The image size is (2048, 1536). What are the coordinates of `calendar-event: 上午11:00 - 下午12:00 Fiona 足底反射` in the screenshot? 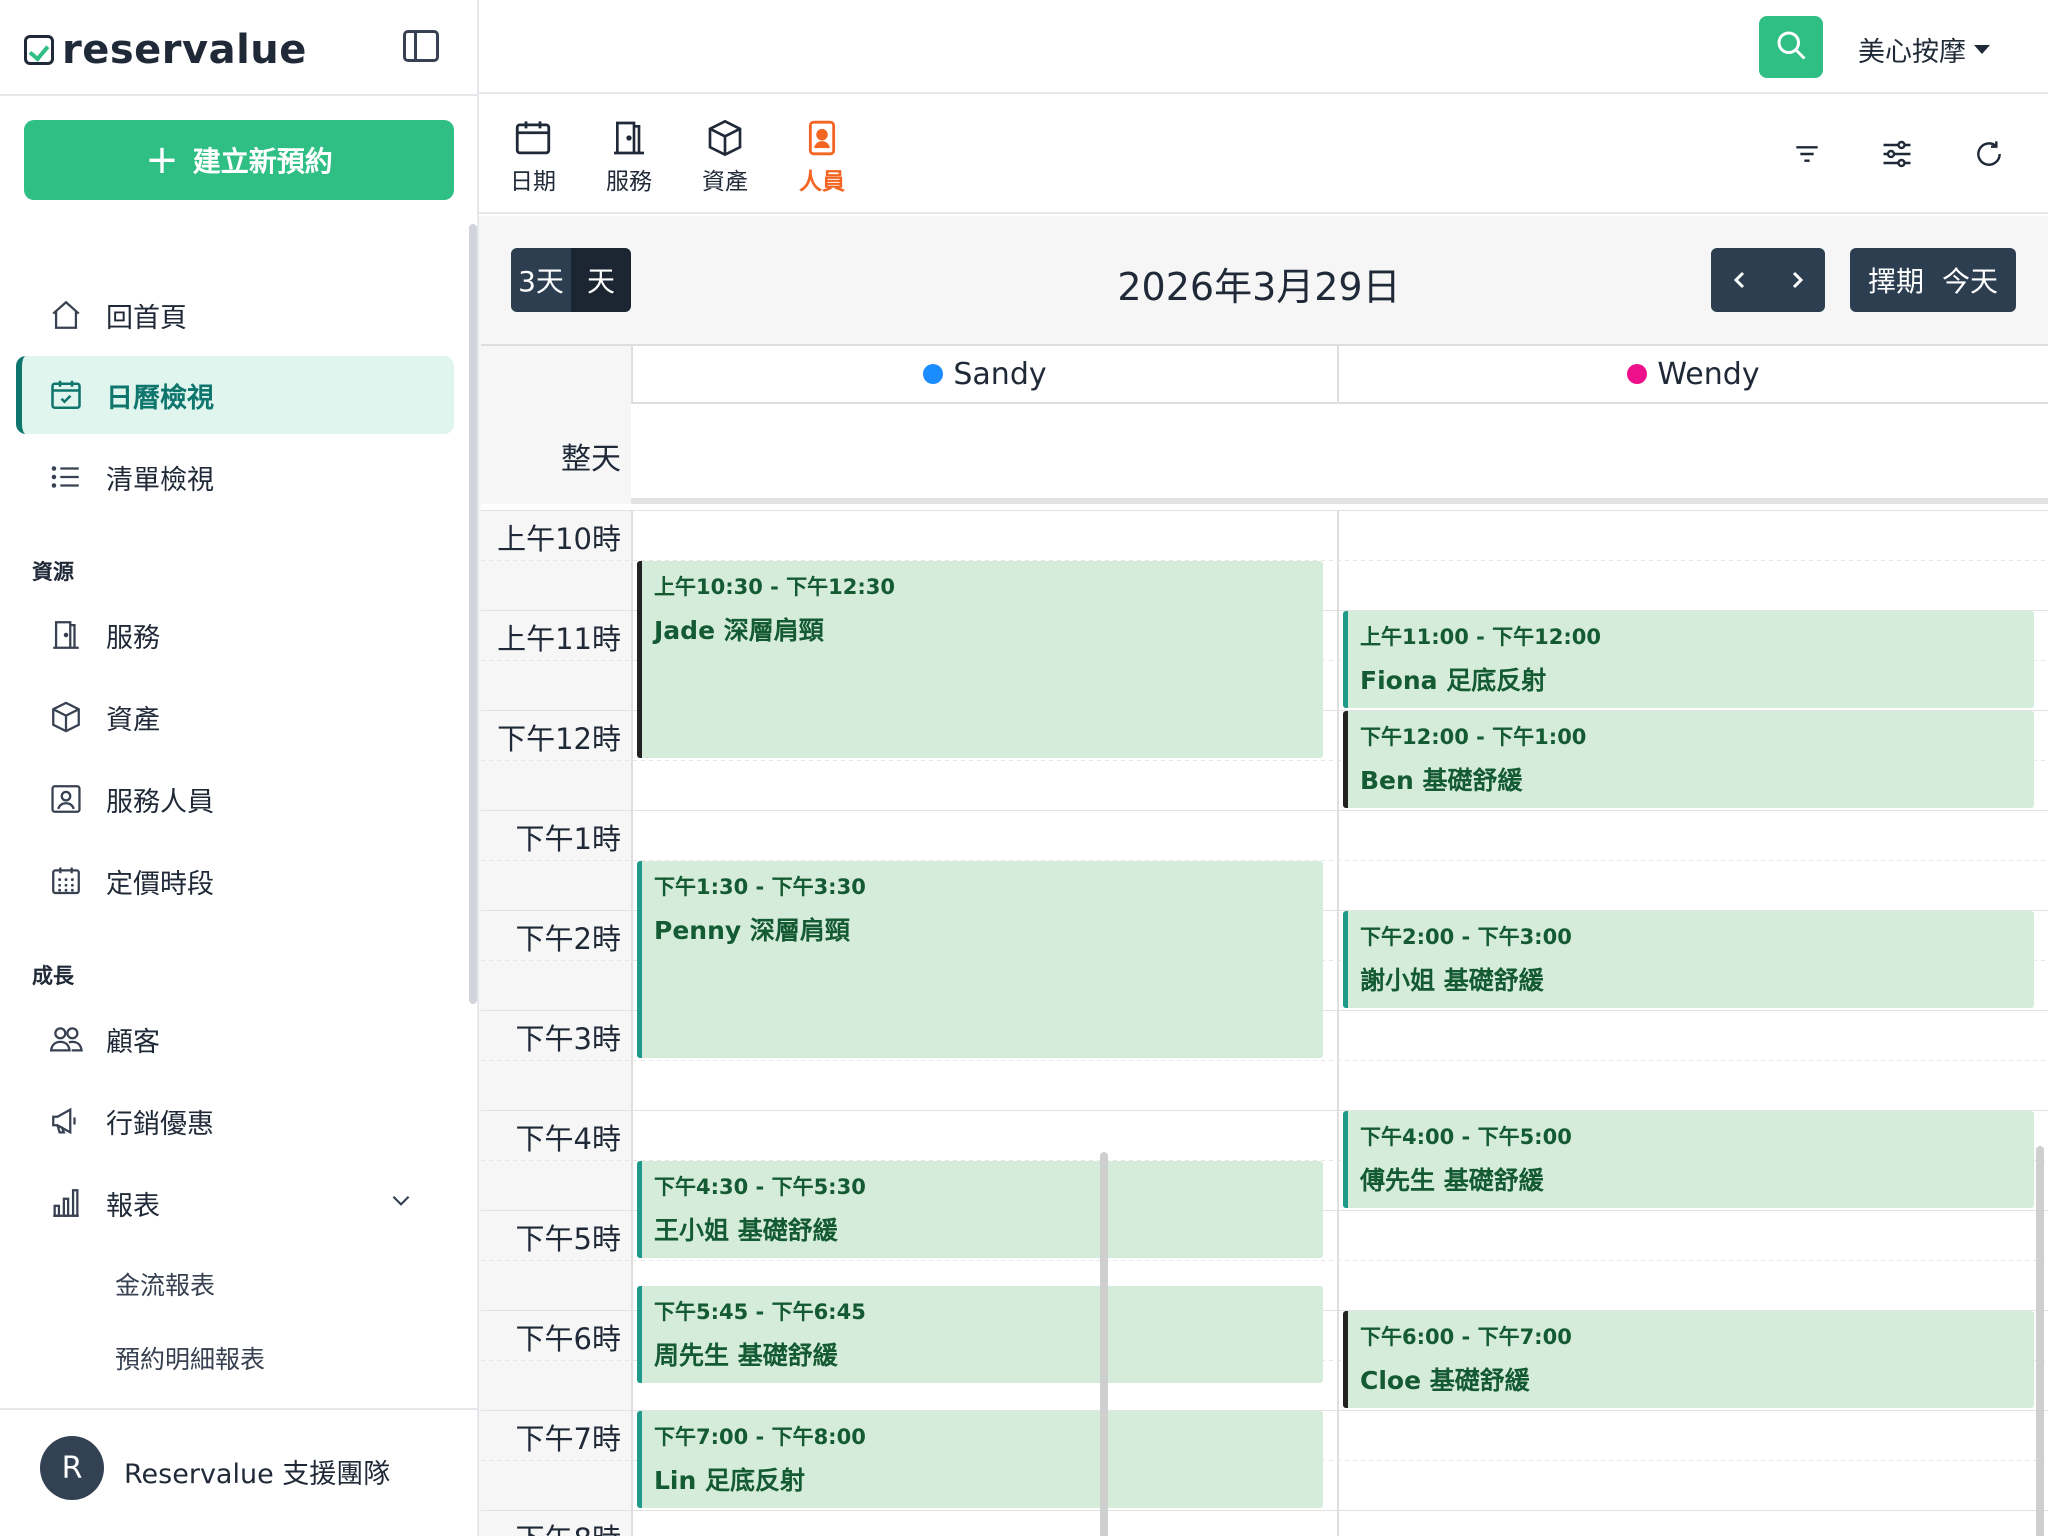 It's located at (1688, 659).